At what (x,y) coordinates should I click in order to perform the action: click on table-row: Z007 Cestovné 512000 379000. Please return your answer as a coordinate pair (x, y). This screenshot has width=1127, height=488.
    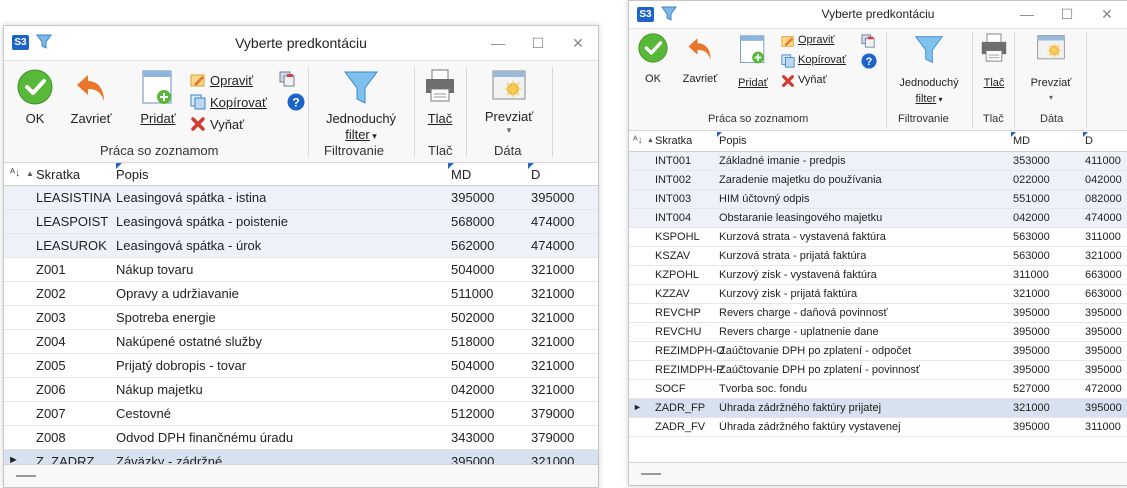
    Looking at the image, I should click on (301, 414).